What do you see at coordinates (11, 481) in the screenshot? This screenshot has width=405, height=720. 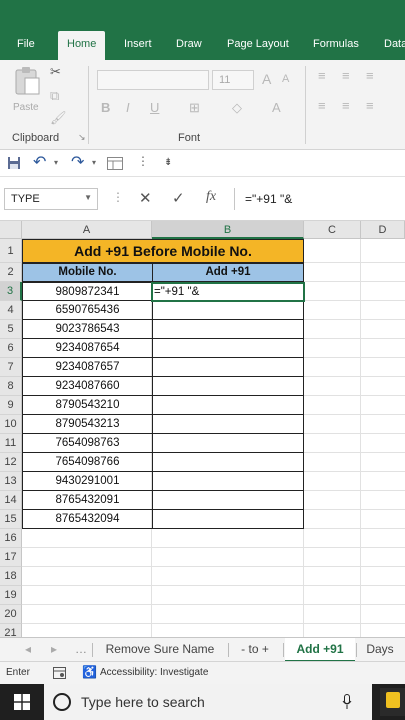 I see `row-header-13: 13` at bounding box center [11, 481].